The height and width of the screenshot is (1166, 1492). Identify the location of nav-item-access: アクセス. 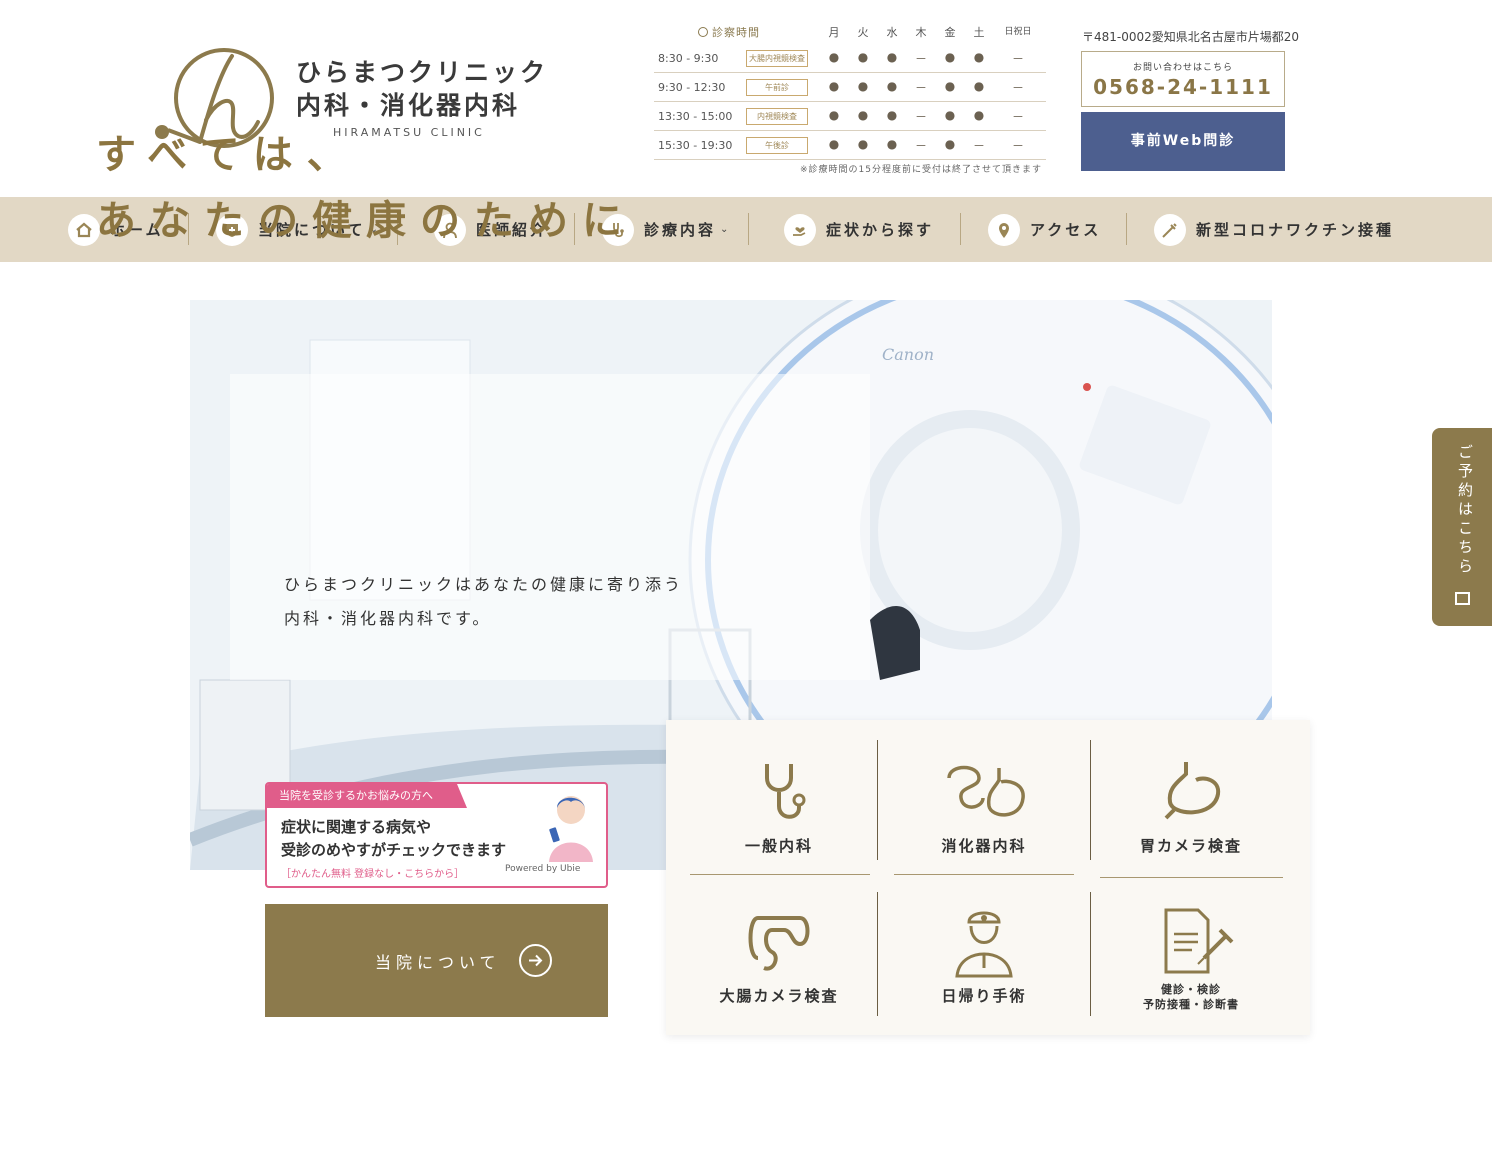
(1044, 229).